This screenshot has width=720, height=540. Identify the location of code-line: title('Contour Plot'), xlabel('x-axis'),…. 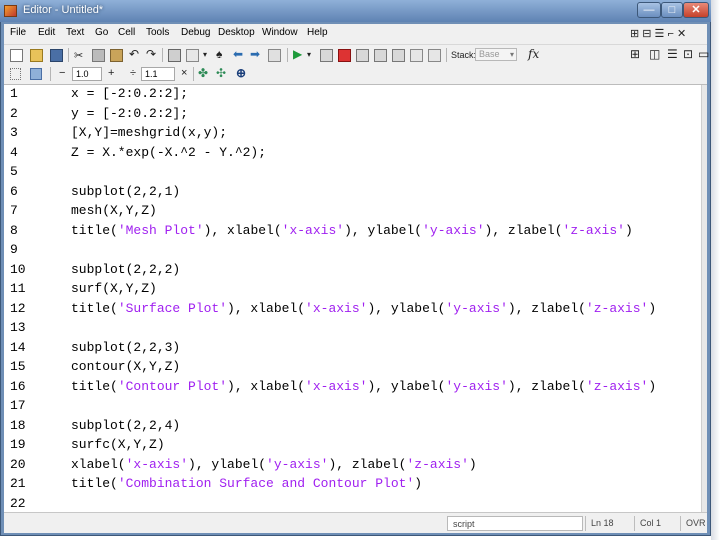
(363, 386).